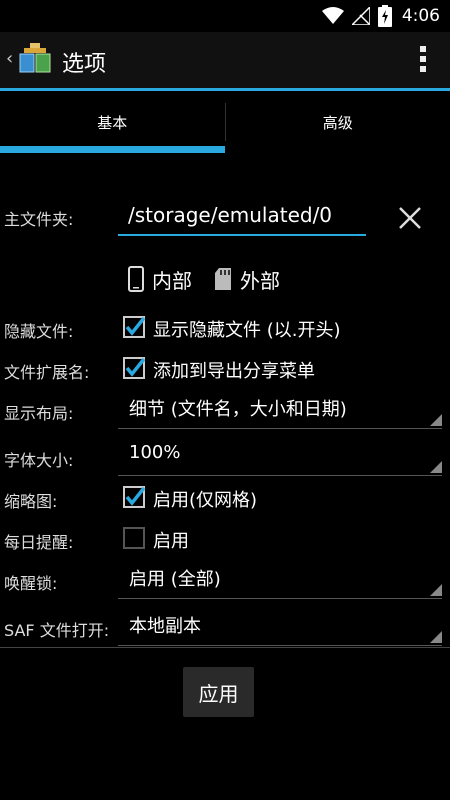  What do you see at coordinates (47, 372) in the screenshot?
I see `file-extension-label: 文件扩展名:` at bounding box center [47, 372].